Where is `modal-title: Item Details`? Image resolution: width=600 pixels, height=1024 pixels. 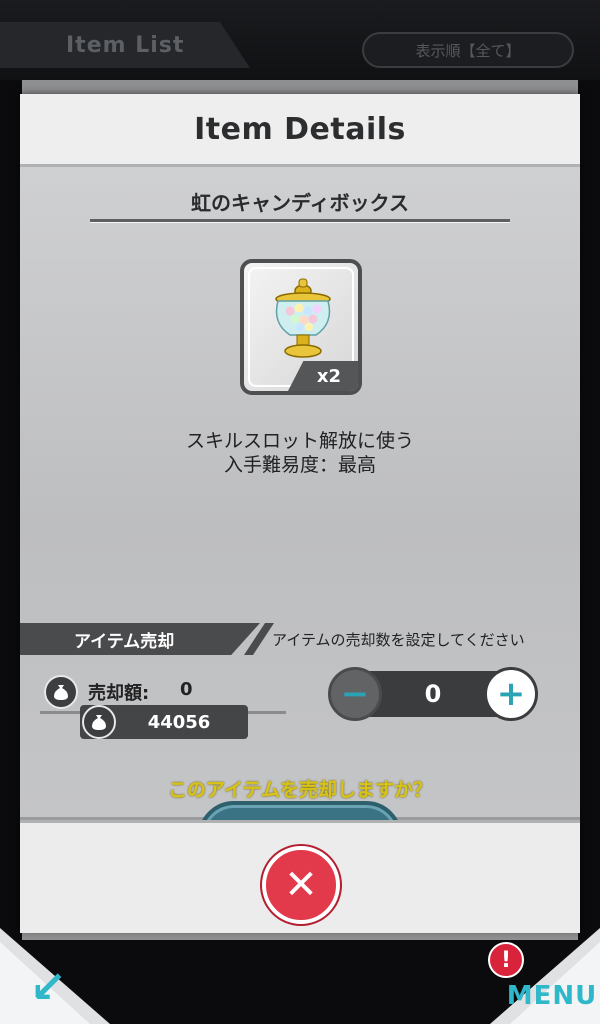
modal-title: Item Details is located at coordinates (300, 129).